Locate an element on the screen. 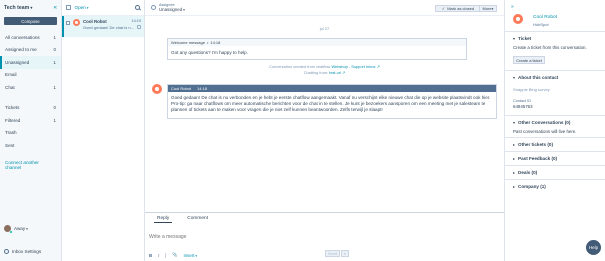 The width and height of the screenshot is (605, 261). tab-reply: Reply is located at coordinates (163, 218).